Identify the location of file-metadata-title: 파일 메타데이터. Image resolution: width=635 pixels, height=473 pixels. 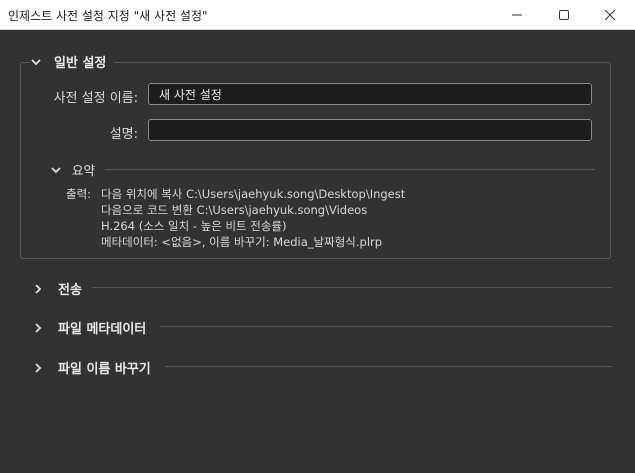
(102, 329).